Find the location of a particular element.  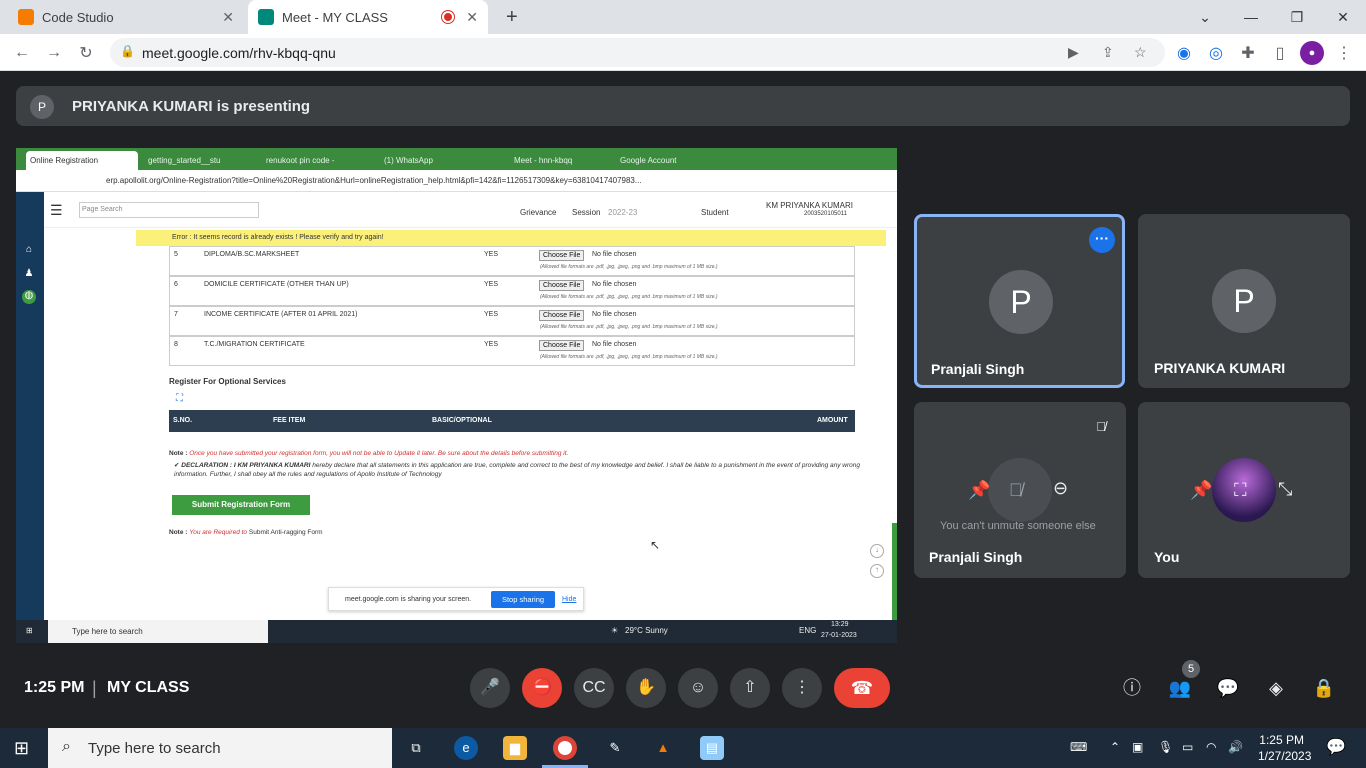

participant-tile: 📌 ⛶ ⤡ You is located at coordinates (1244, 490).